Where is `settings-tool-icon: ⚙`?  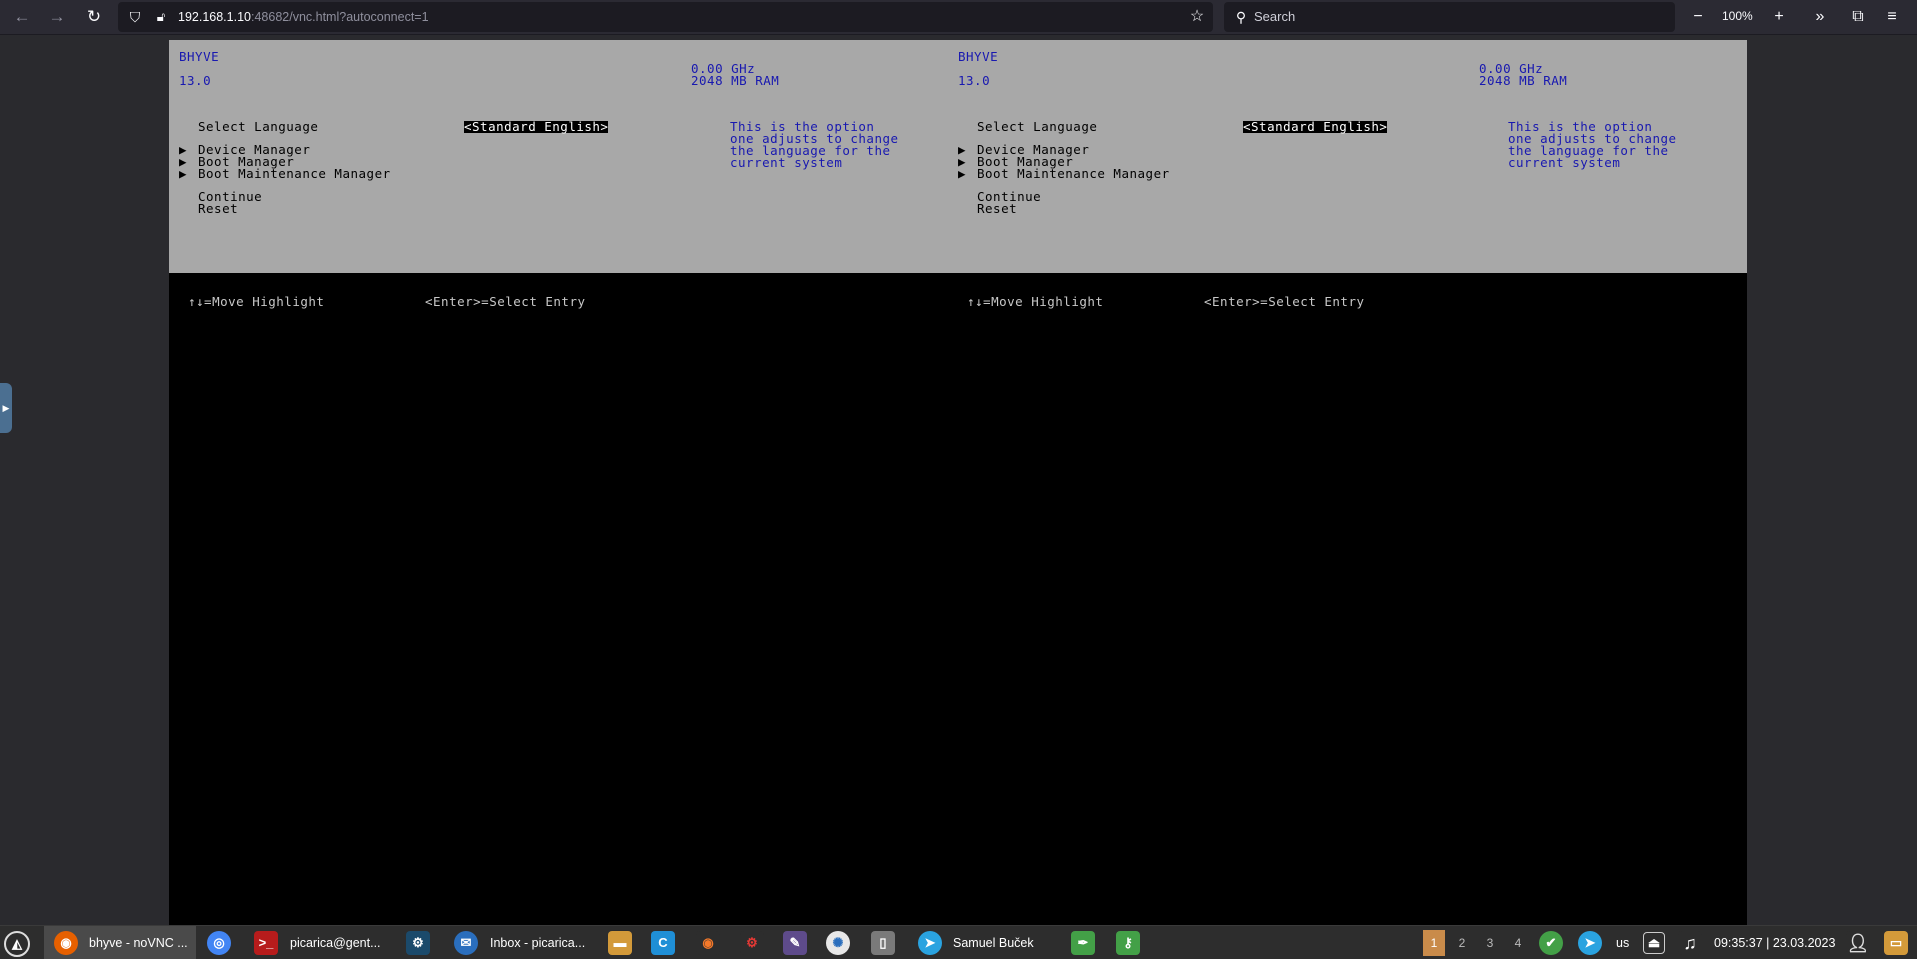
settings-tool-icon: ⚙ is located at coordinates (752, 943).